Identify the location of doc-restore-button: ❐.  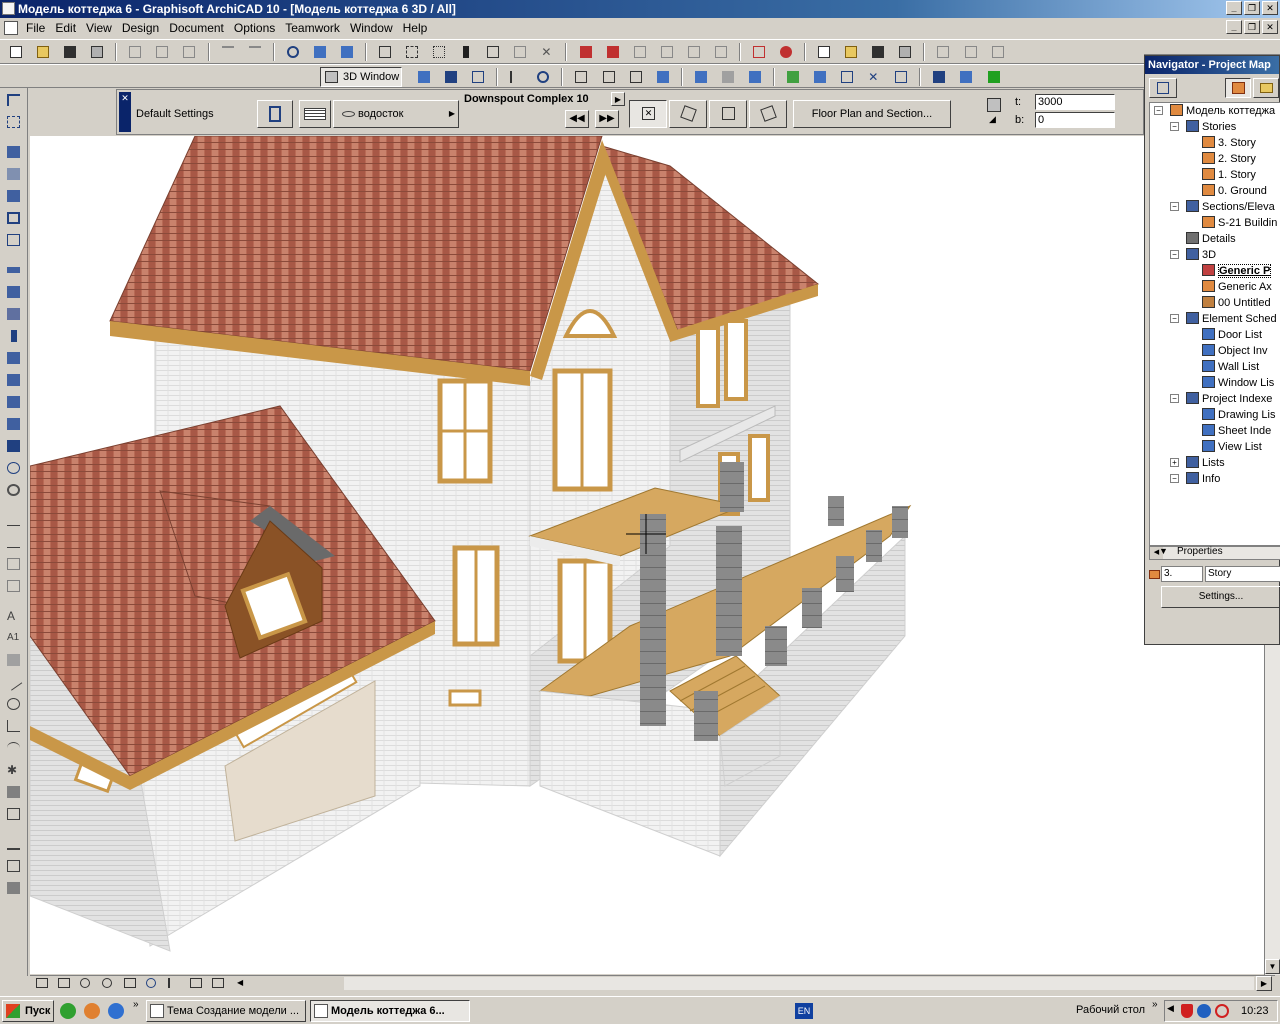
(1252, 27).